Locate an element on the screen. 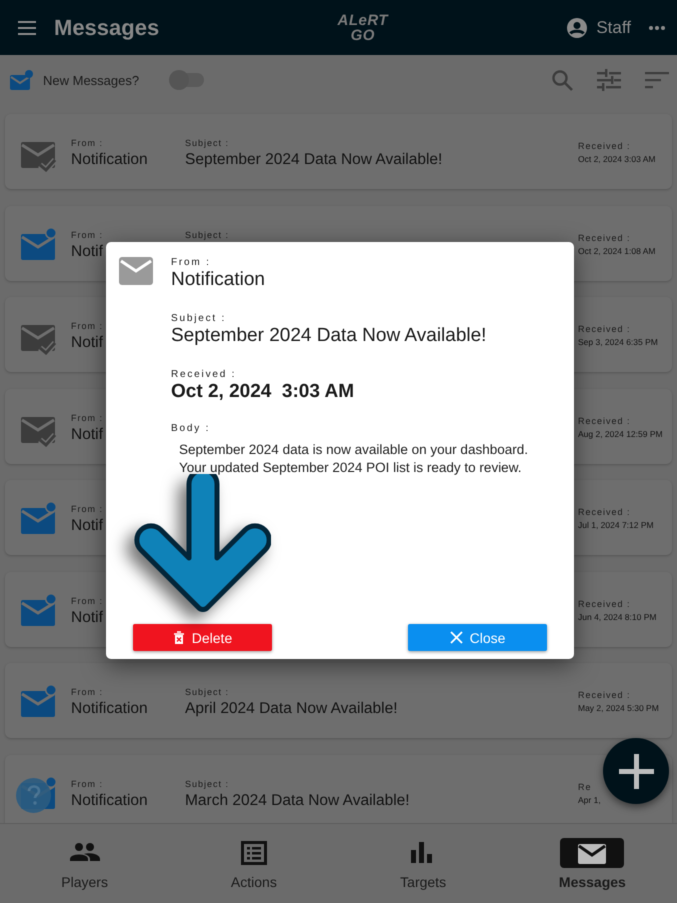  more-icon is located at coordinates (657, 27).